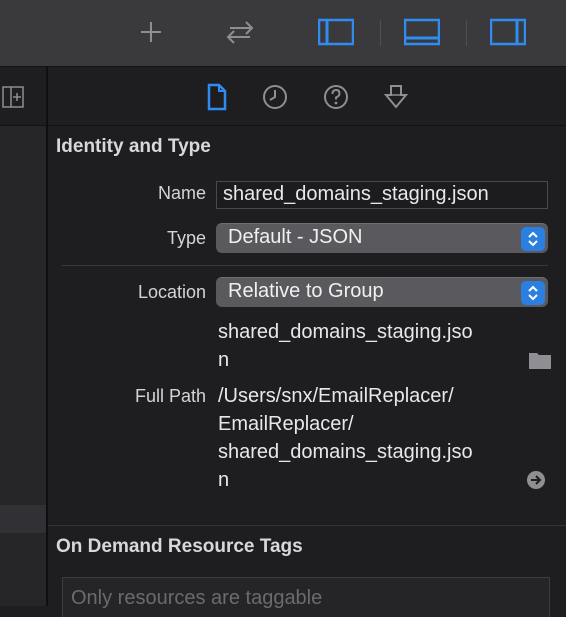  Describe the element at coordinates (382, 238) in the screenshot. I see `type-popup: Default - JSON` at that location.